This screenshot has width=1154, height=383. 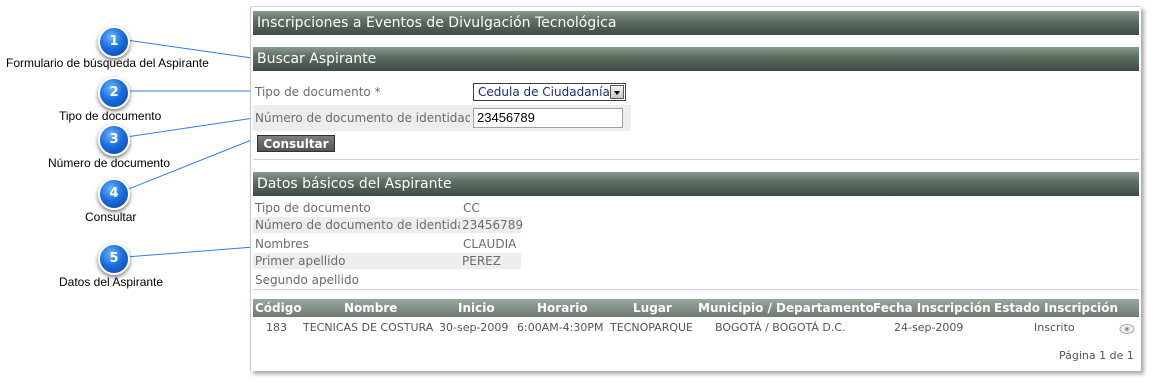 I want to click on doc-number-label: Número de documento de identidad *, so click(x=367, y=118).